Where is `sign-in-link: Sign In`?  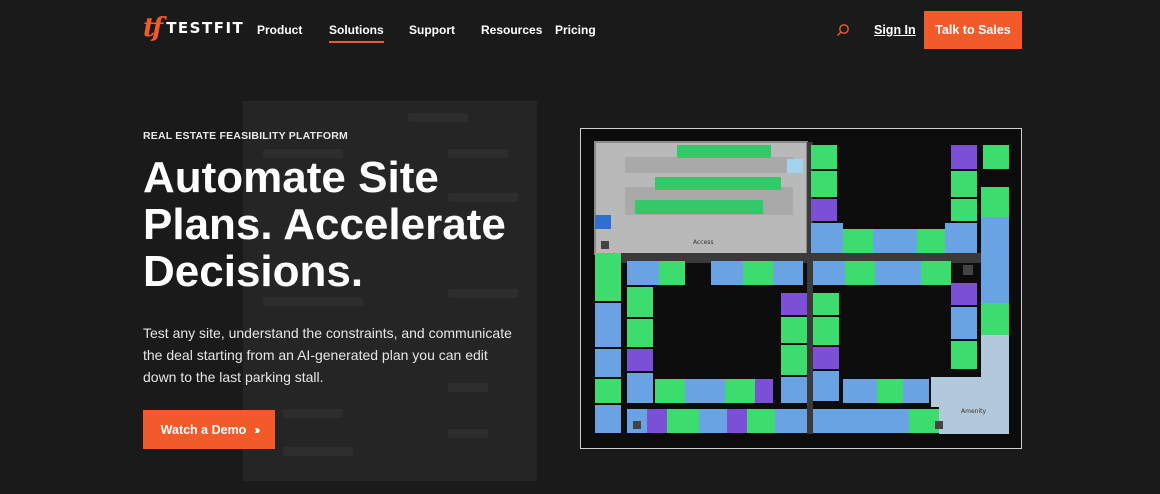 sign-in-link: Sign In is located at coordinates (895, 30).